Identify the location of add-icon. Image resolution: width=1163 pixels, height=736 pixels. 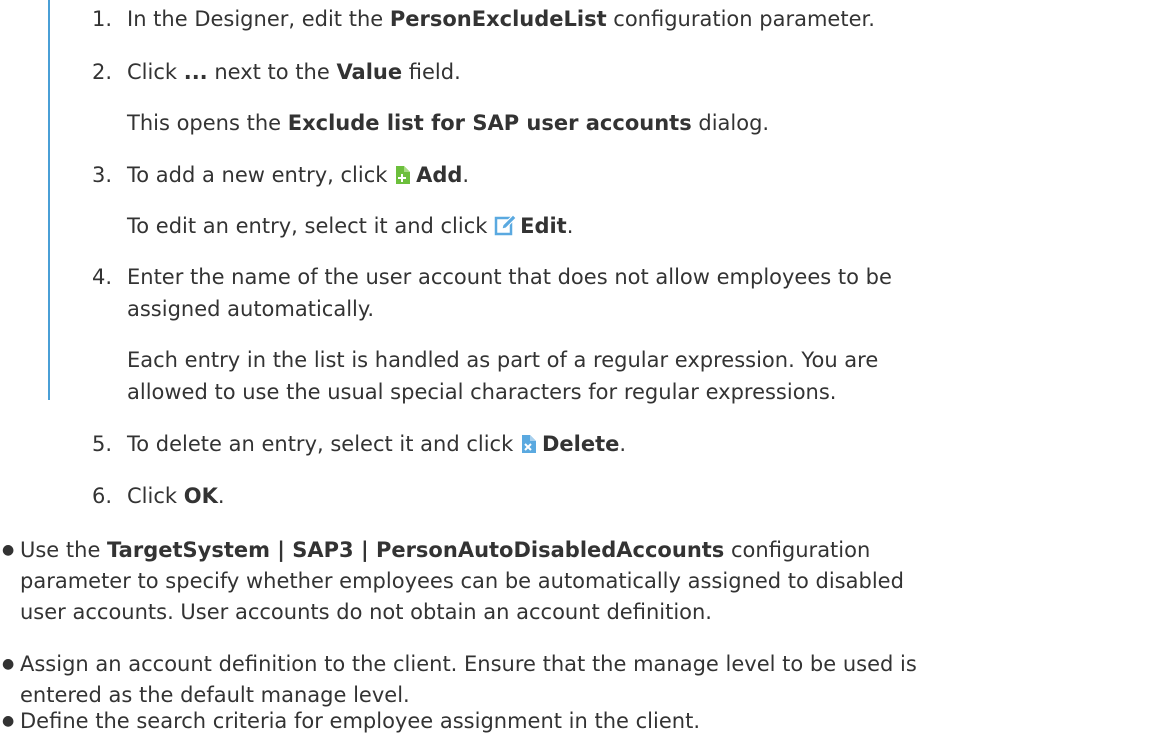
(403, 178).